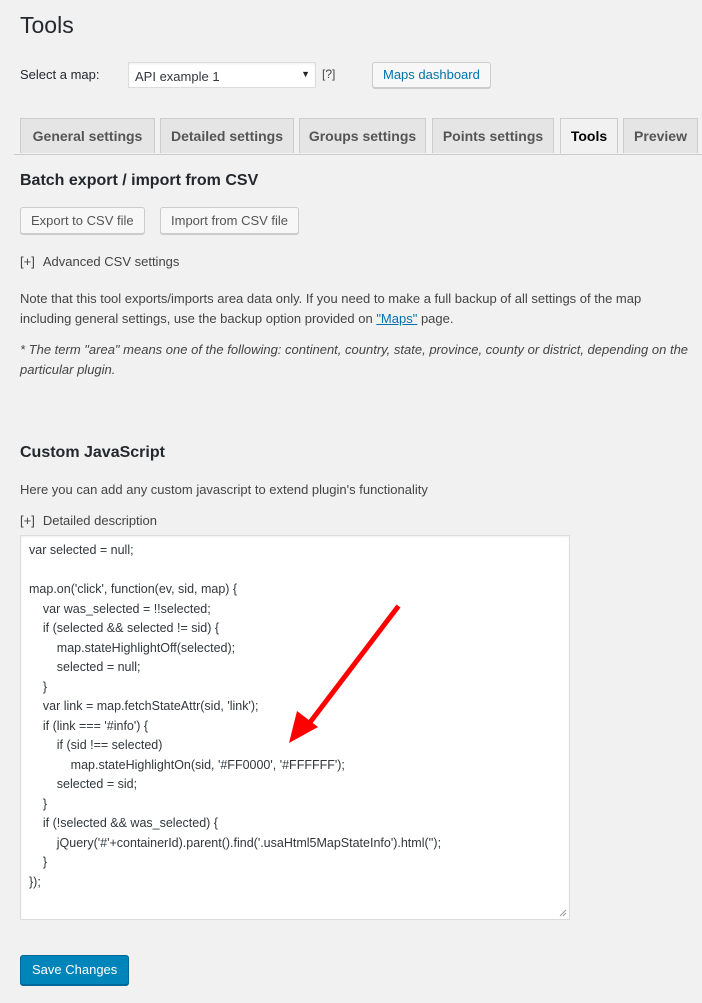 This screenshot has width=702, height=1003. I want to click on maps-page-link: "Maps", so click(396, 318).